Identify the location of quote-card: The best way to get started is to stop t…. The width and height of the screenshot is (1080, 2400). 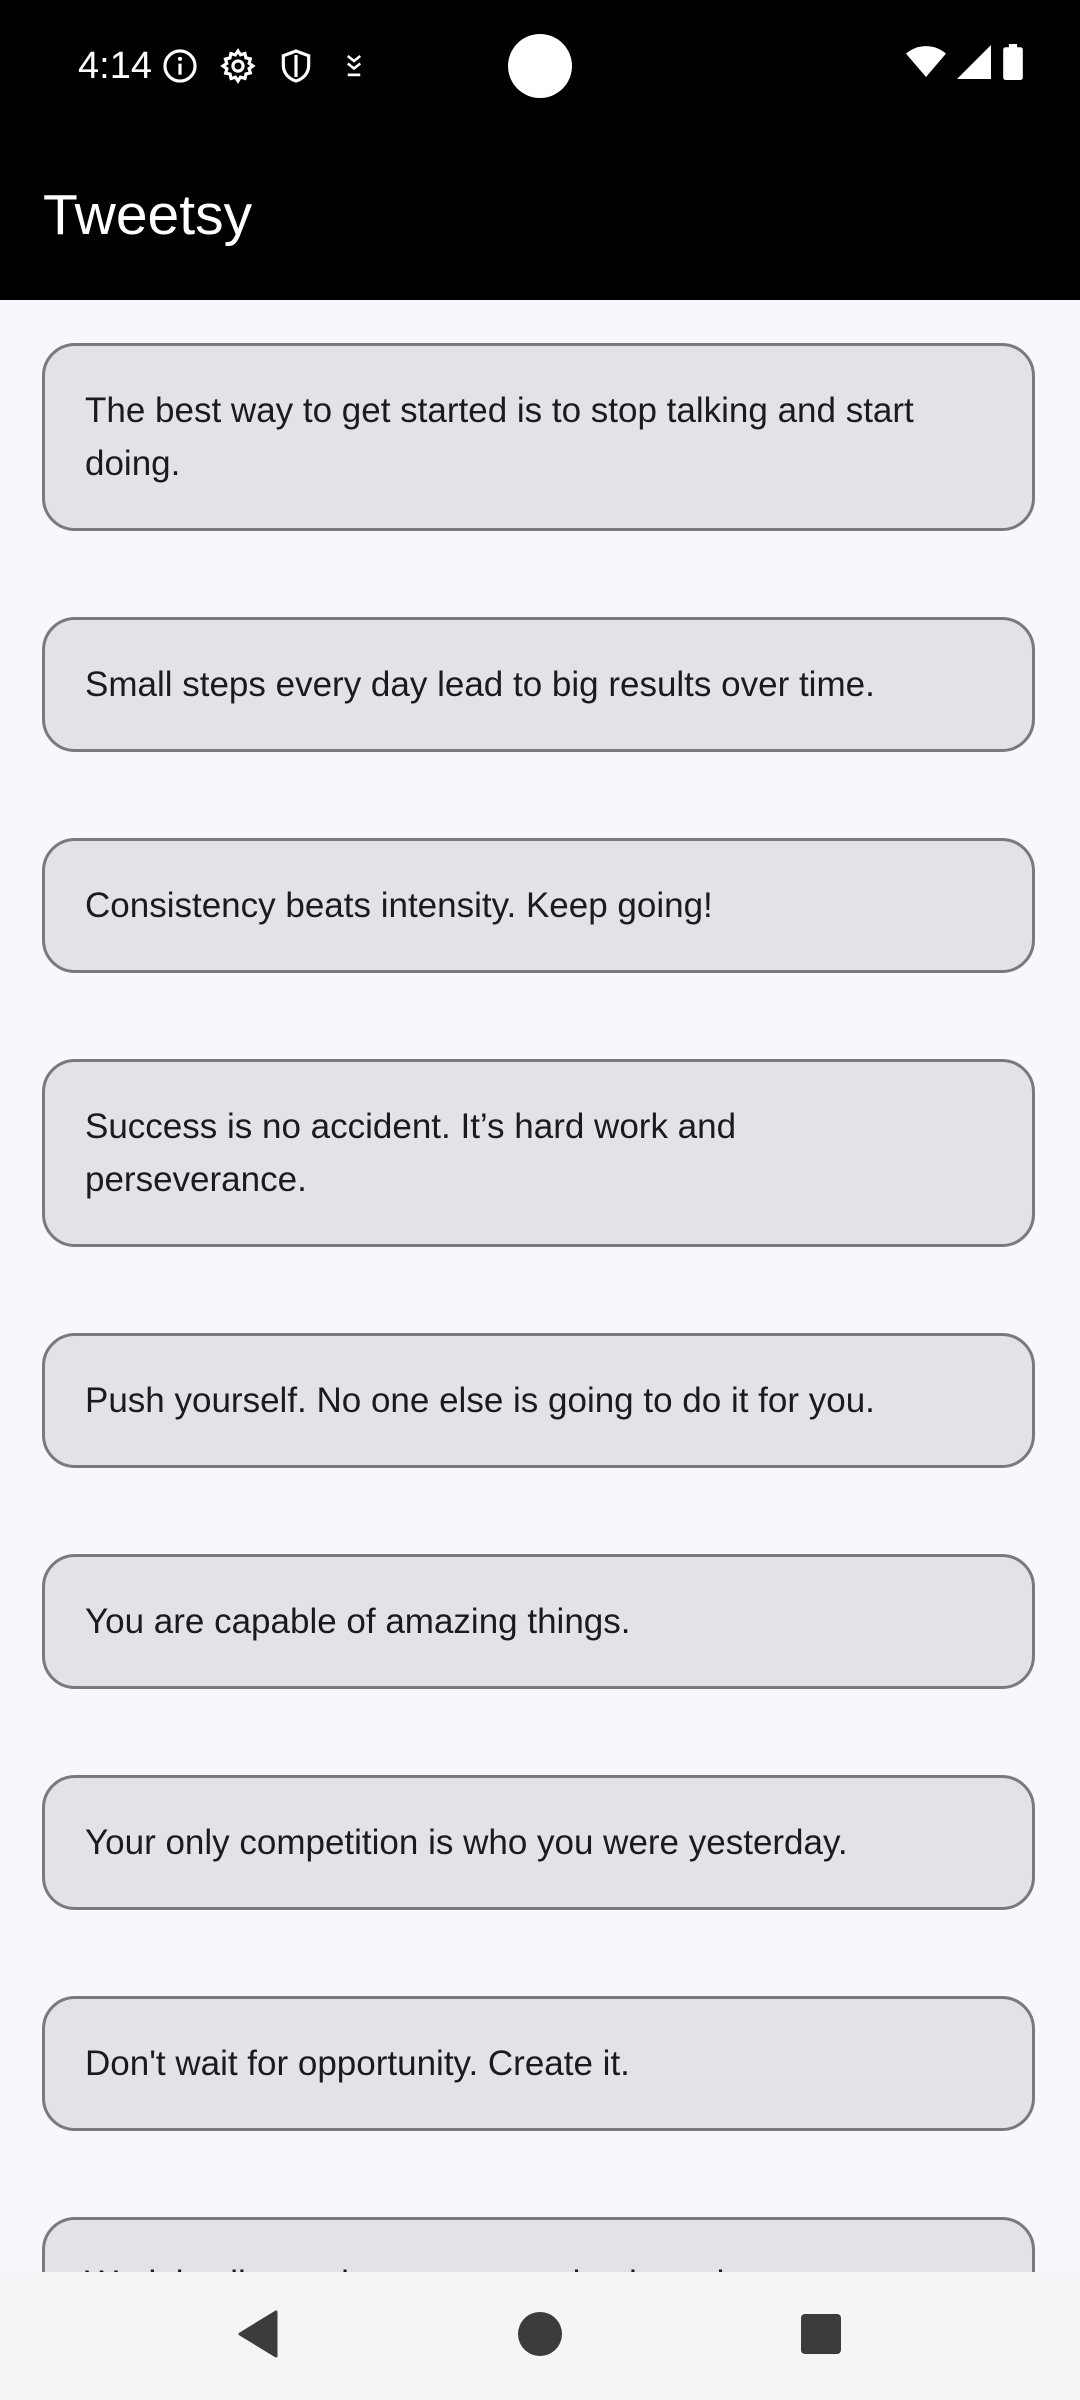
(538, 437).